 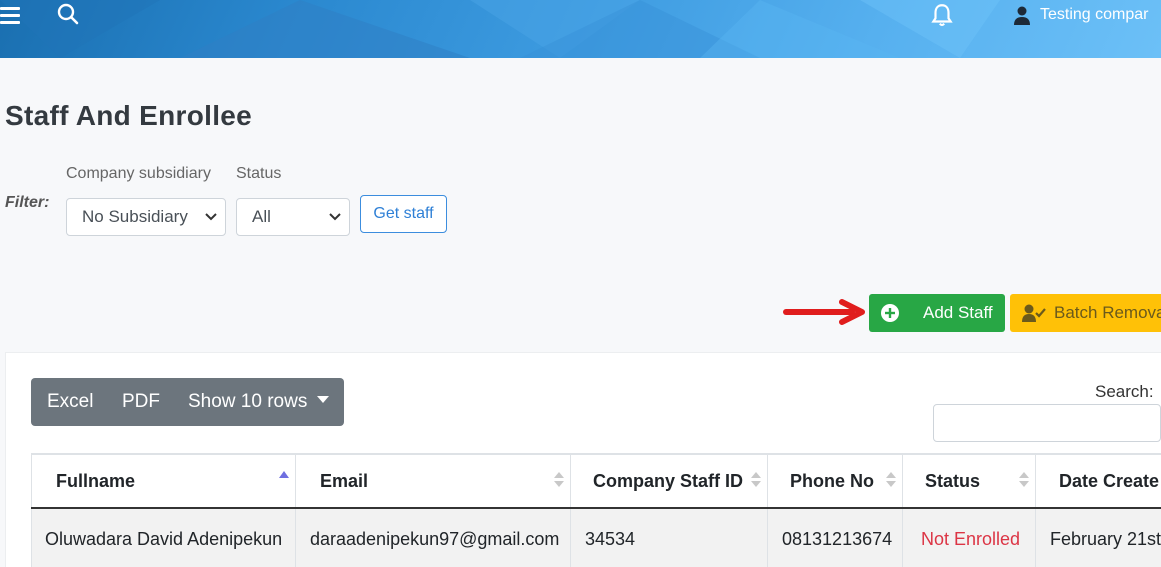 I want to click on column-header-fullname: Fullname, so click(x=163, y=481).